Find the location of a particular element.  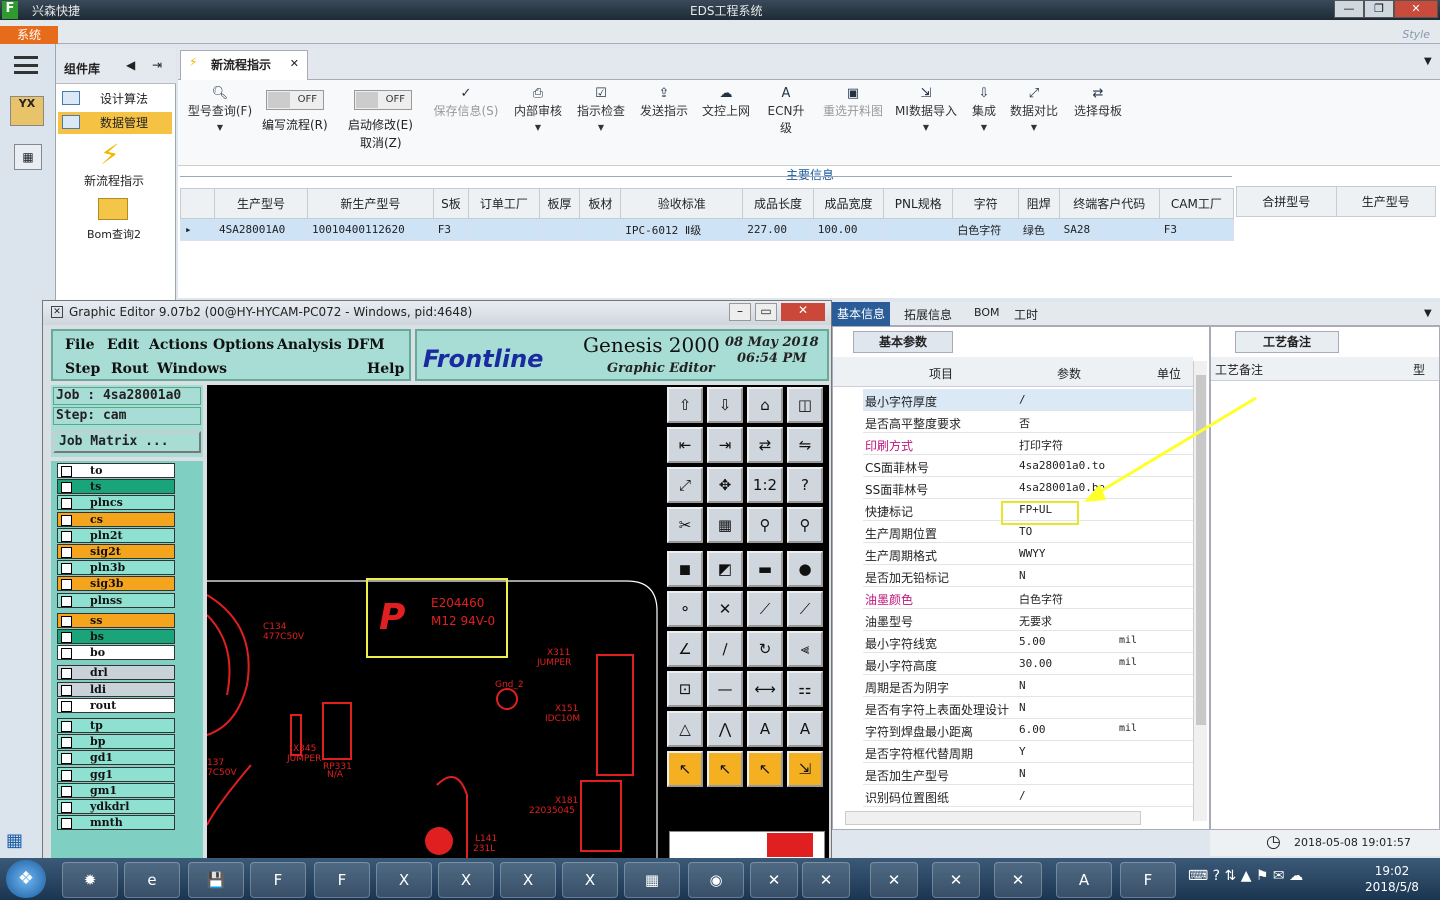

param-value: 30.00 is located at coordinates (1035, 663).